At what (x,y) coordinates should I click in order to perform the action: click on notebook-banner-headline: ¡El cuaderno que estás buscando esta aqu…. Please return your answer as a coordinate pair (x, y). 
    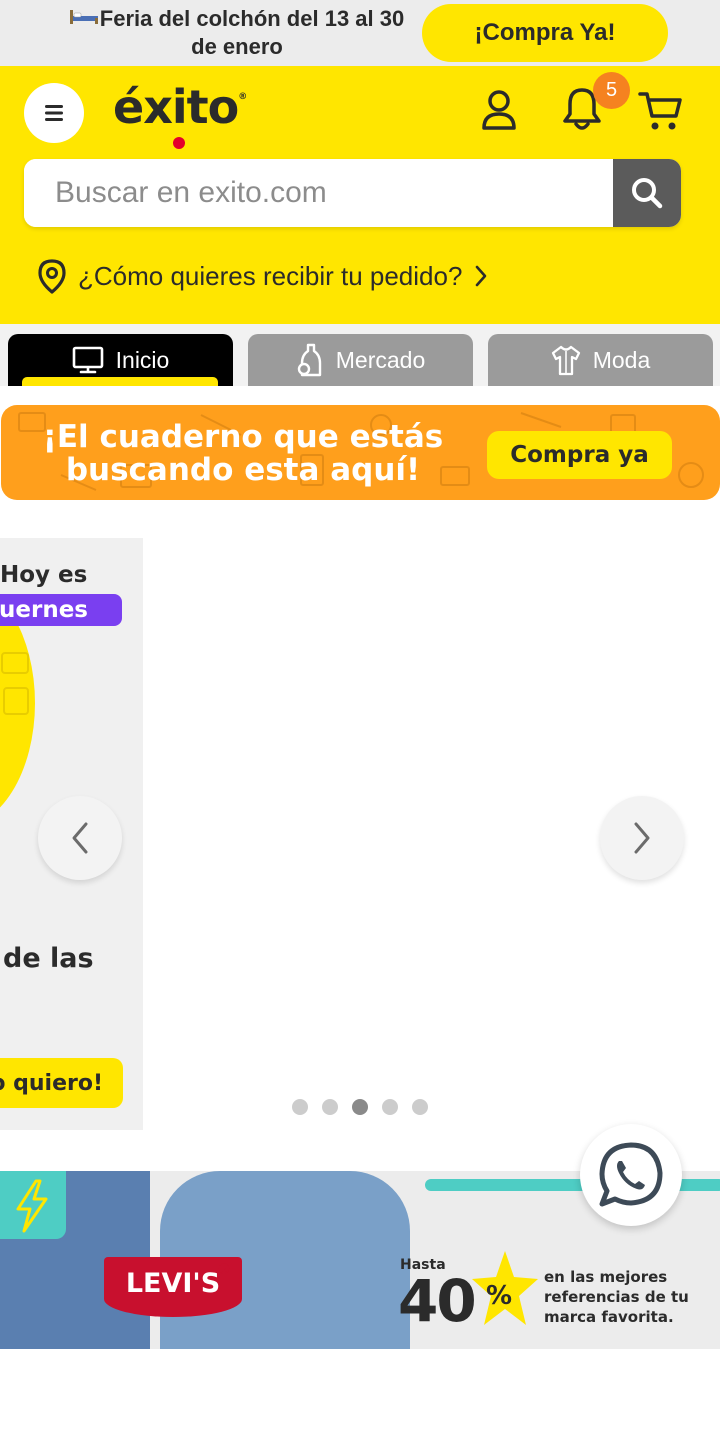
    Looking at the image, I should click on (243, 453).